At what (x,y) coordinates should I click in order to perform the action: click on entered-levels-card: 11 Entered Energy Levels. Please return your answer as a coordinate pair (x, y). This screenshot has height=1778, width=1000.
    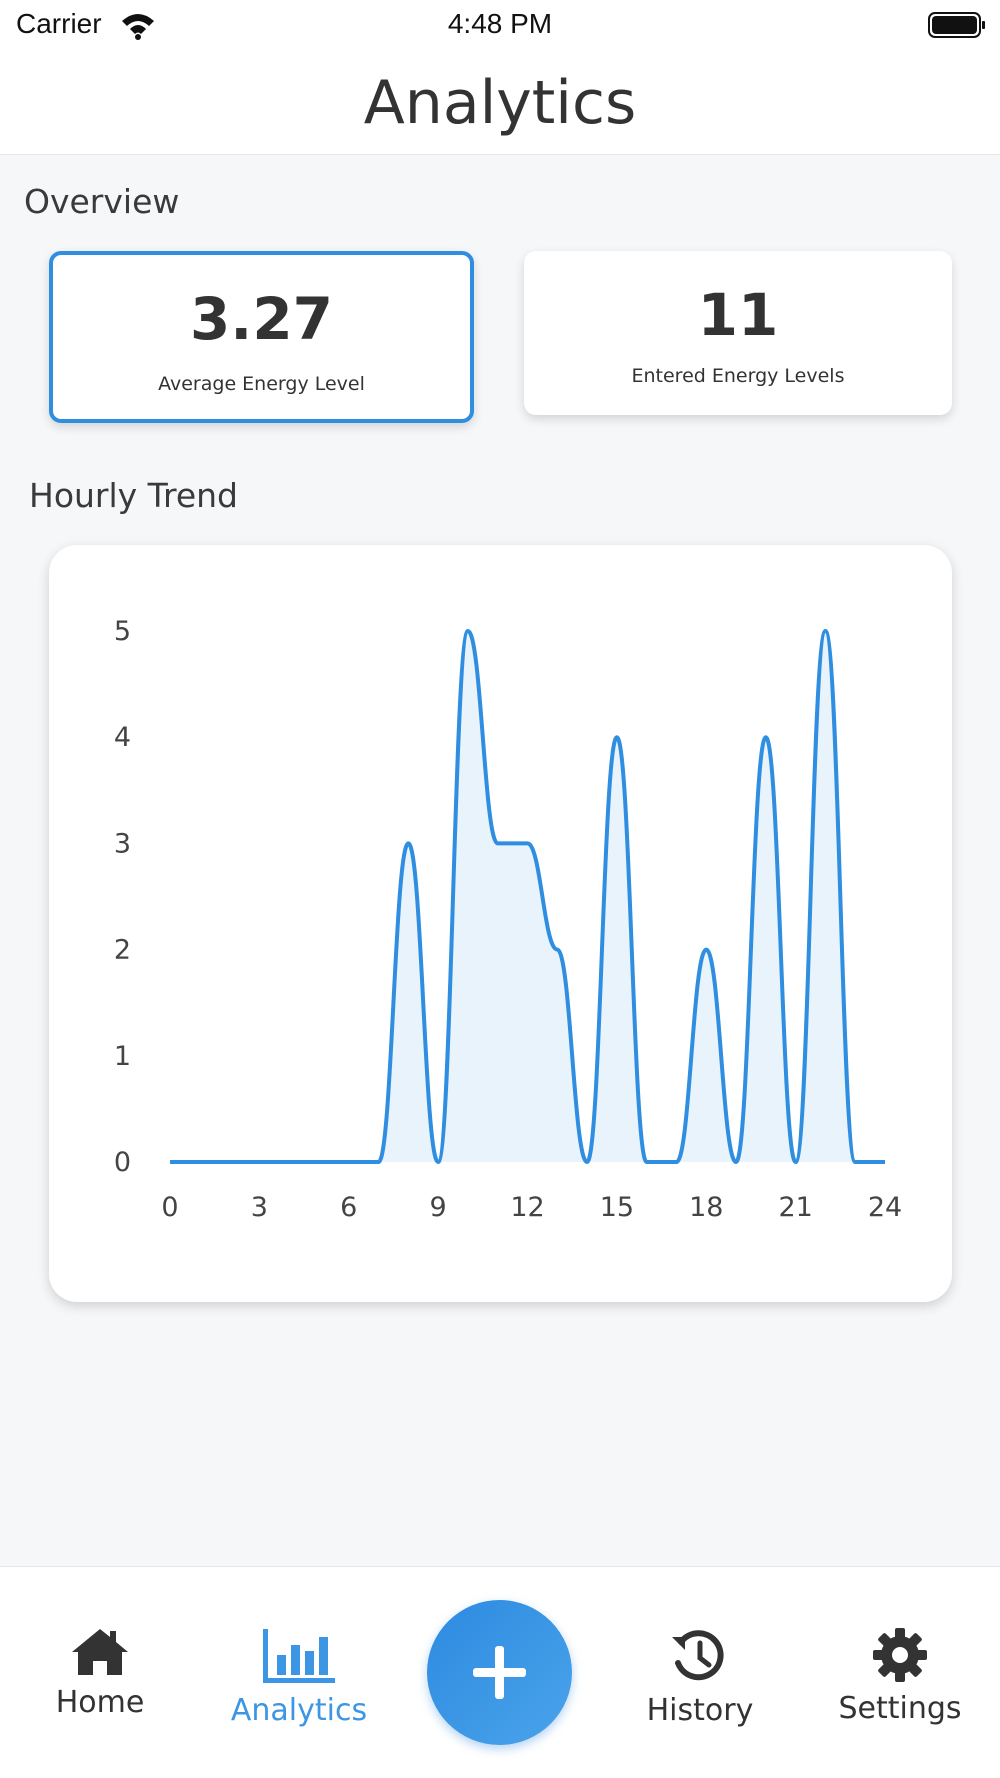
    Looking at the image, I should click on (738, 333).